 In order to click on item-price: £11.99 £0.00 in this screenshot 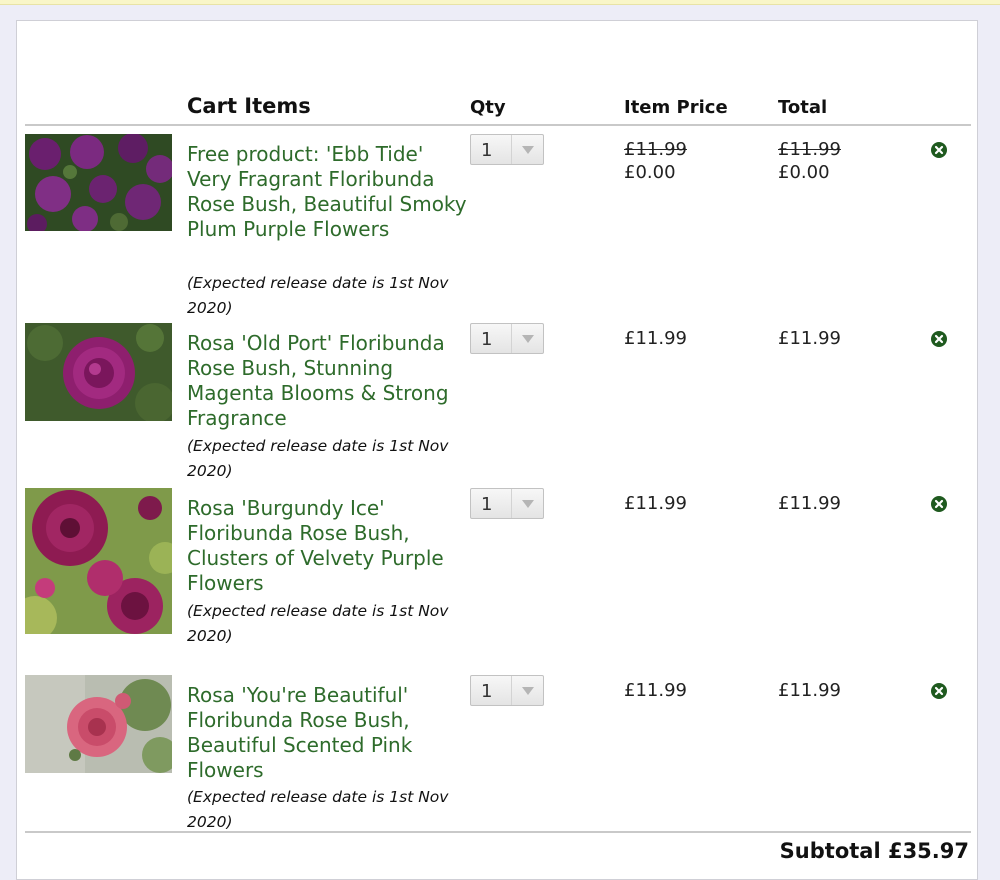, I will do `click(655, 161)`.